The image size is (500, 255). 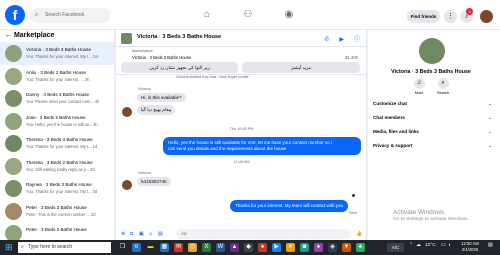 I want to click on friends-icon: ⚇, so click(x=248, y=15).